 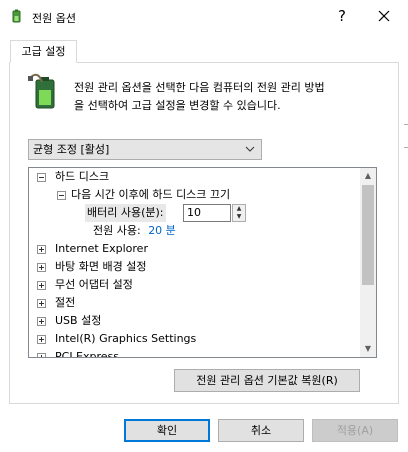 I want to click on spin-up-icon: ▲, so click(x=239, y=209).